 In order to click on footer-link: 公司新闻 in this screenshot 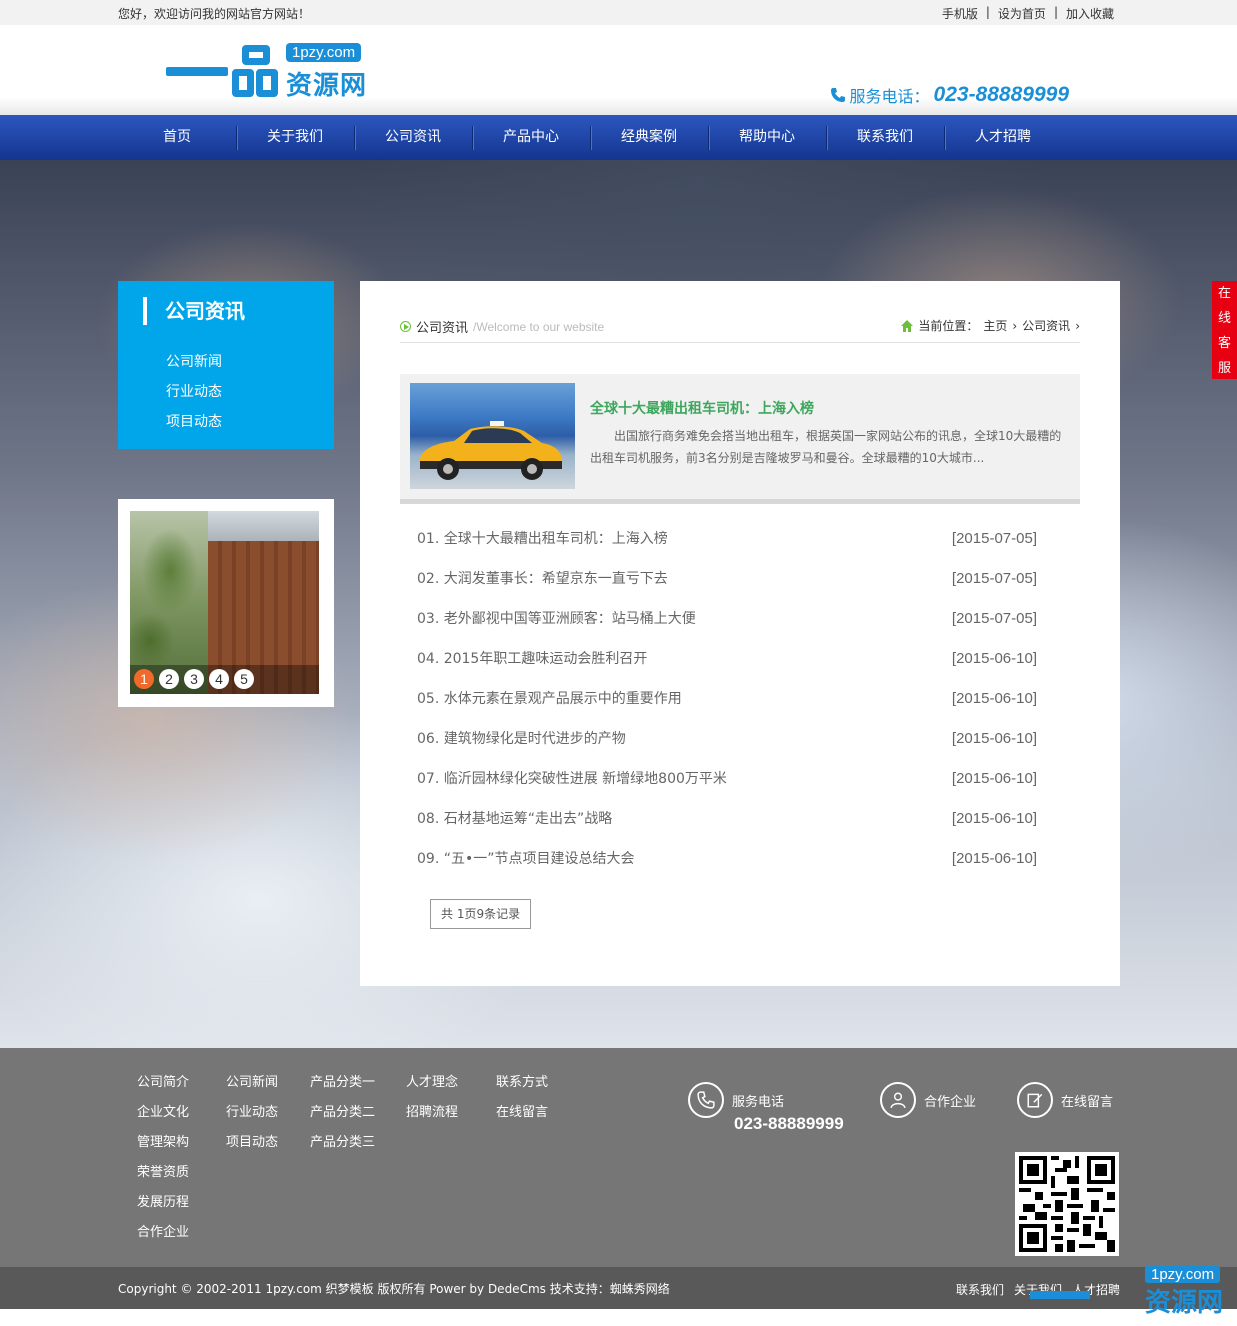, I will do `click(252, 1083)`.